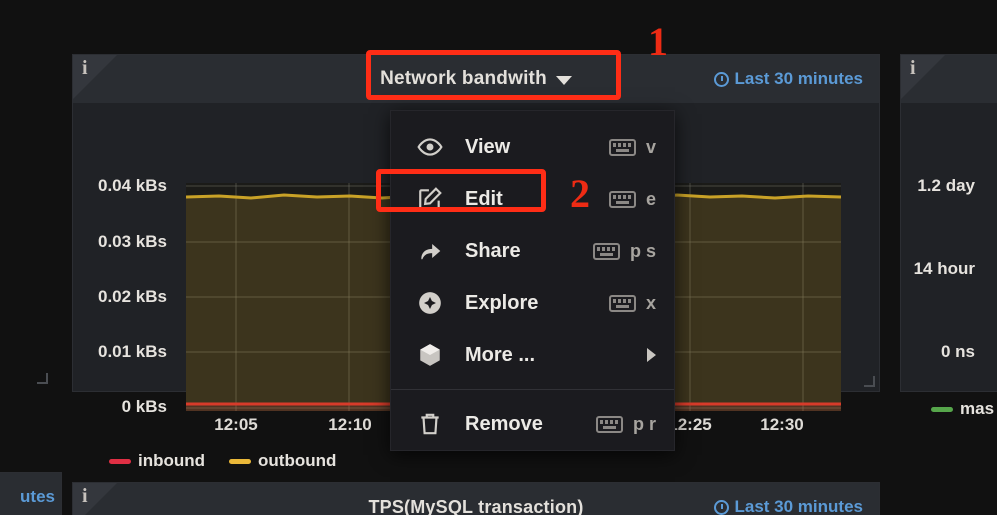  I want to click on x-tick: 12:10, so click(350, 424).